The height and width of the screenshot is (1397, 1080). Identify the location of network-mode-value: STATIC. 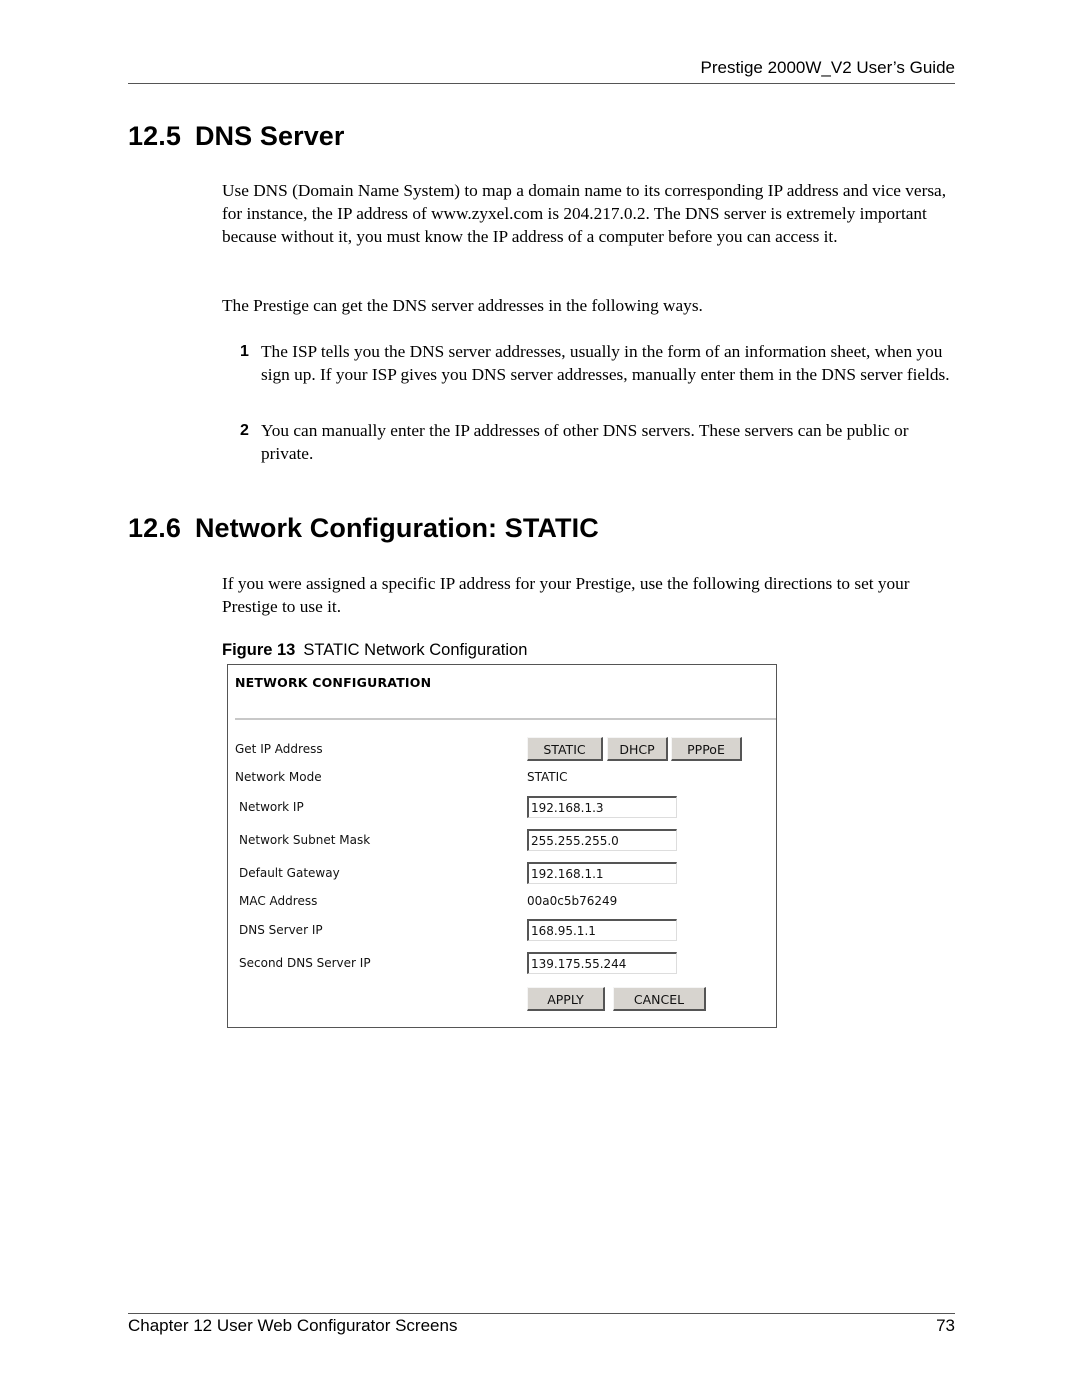
(547, 777).